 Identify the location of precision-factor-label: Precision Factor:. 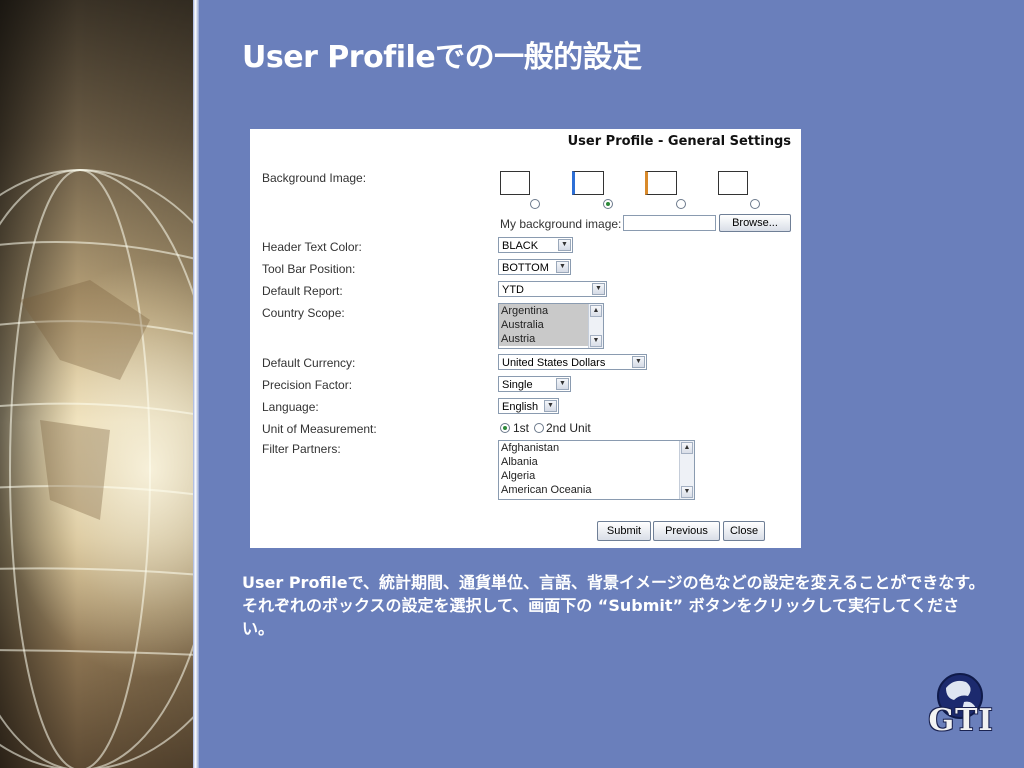
(307, 385).